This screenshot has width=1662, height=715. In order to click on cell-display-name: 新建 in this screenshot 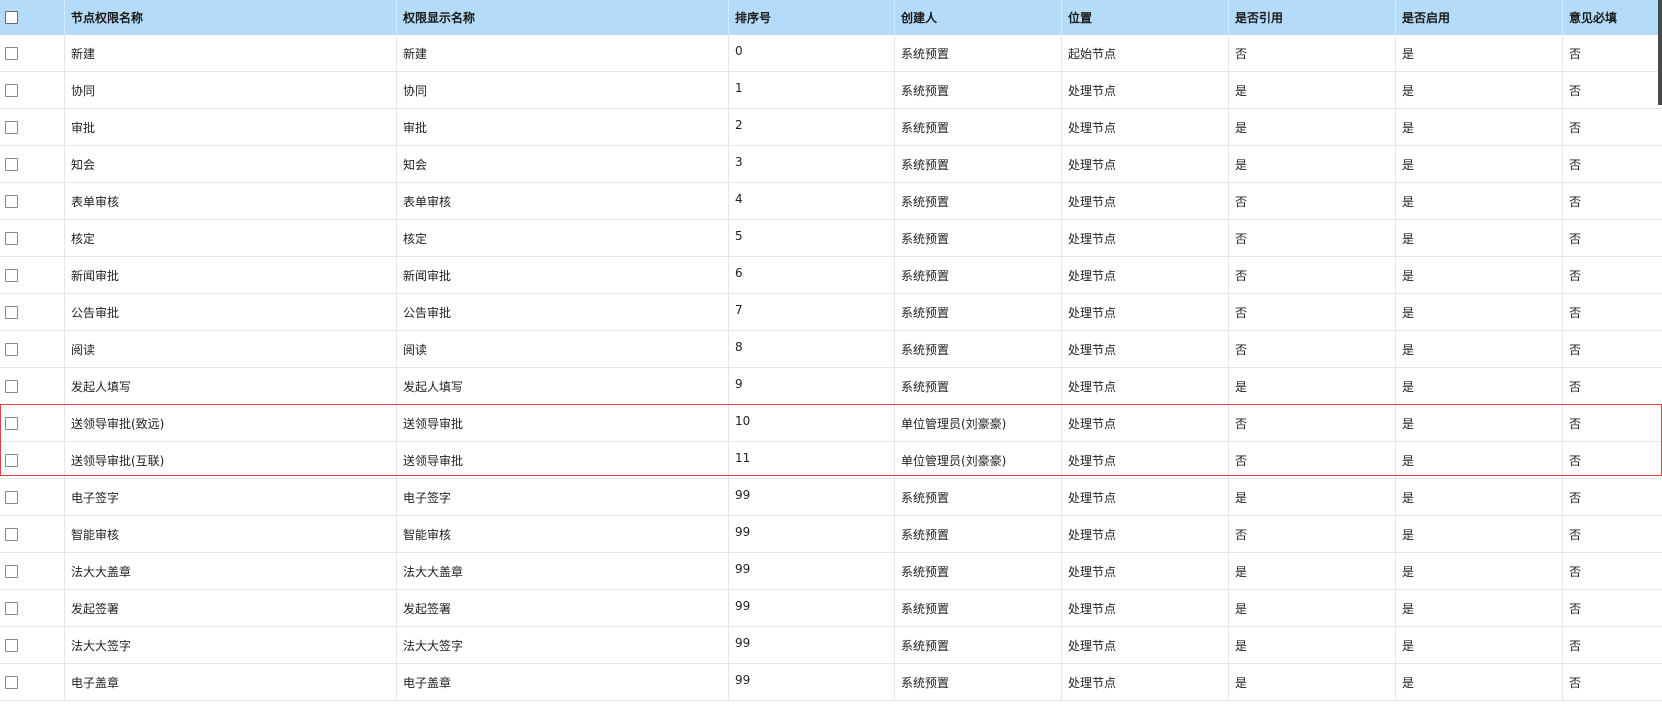, I will do `click(562, 53)`.